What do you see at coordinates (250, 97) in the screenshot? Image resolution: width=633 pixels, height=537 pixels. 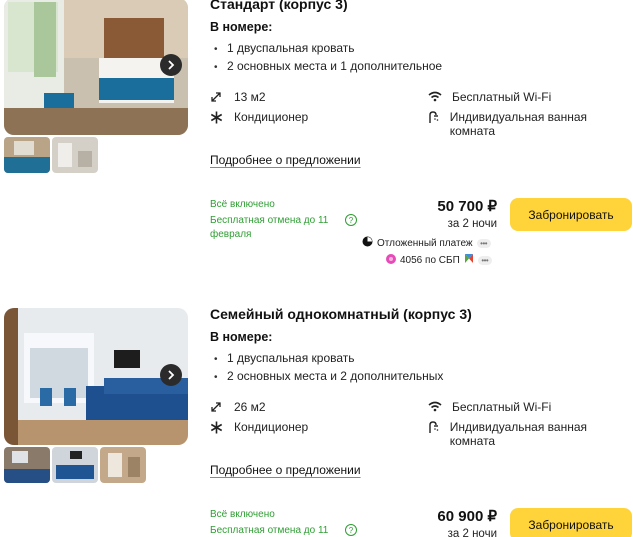 I see `amenity-area-label: 13 м2` at bounding box center [250, 97].